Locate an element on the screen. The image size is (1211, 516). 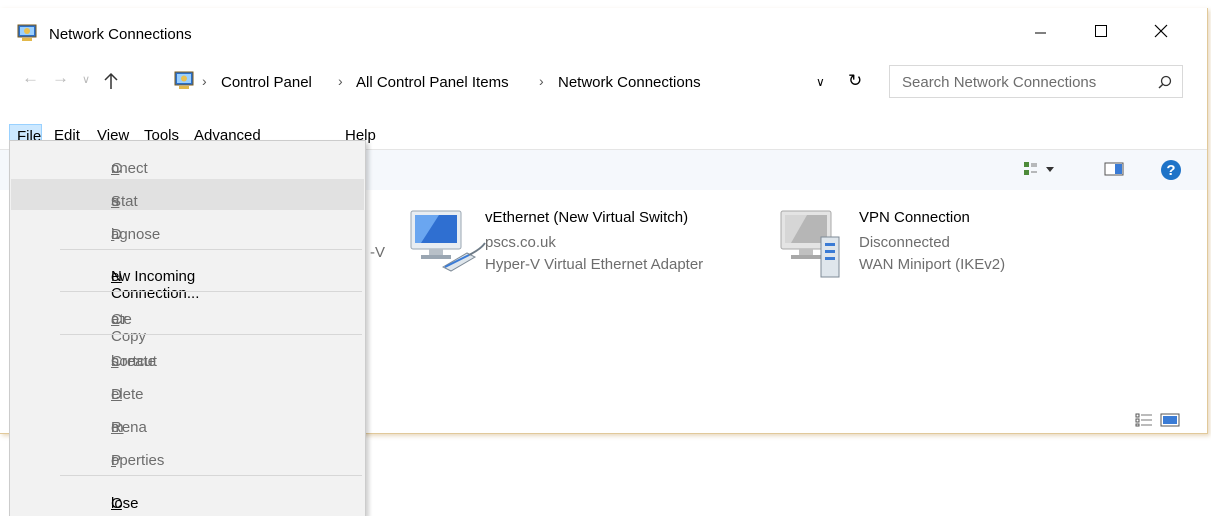
network-connections-icon is located at coordinates (27, 32).